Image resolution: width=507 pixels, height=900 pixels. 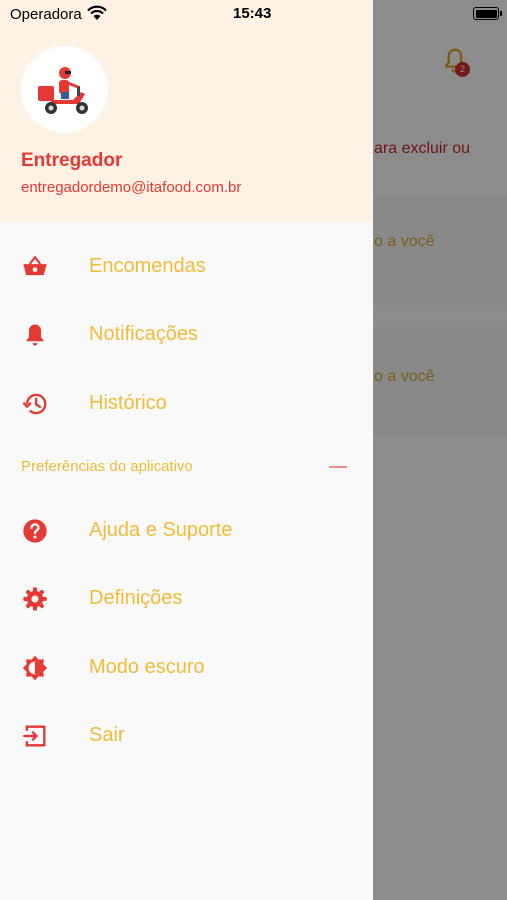 I want to click on battery-icon, so click(x=486, y=13).